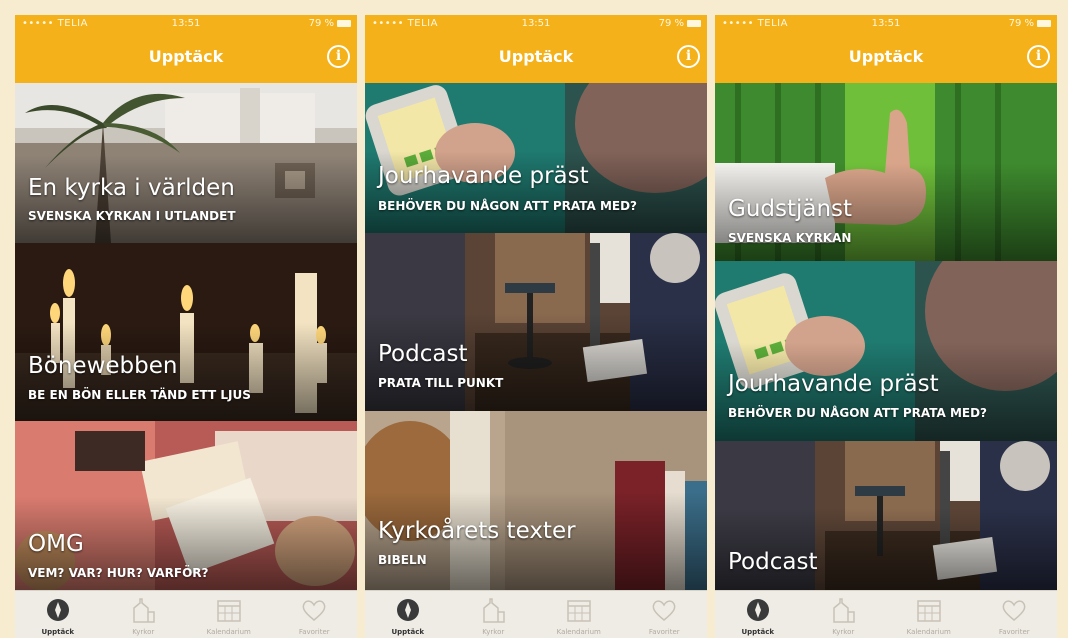 The height and width of the screenshot is (638, 1068). What do you see at coordinates (441, 383) in the screenshot?
I see `card-subtitle: PRATA TILL PUNKT` at bounding box center [441, 383].